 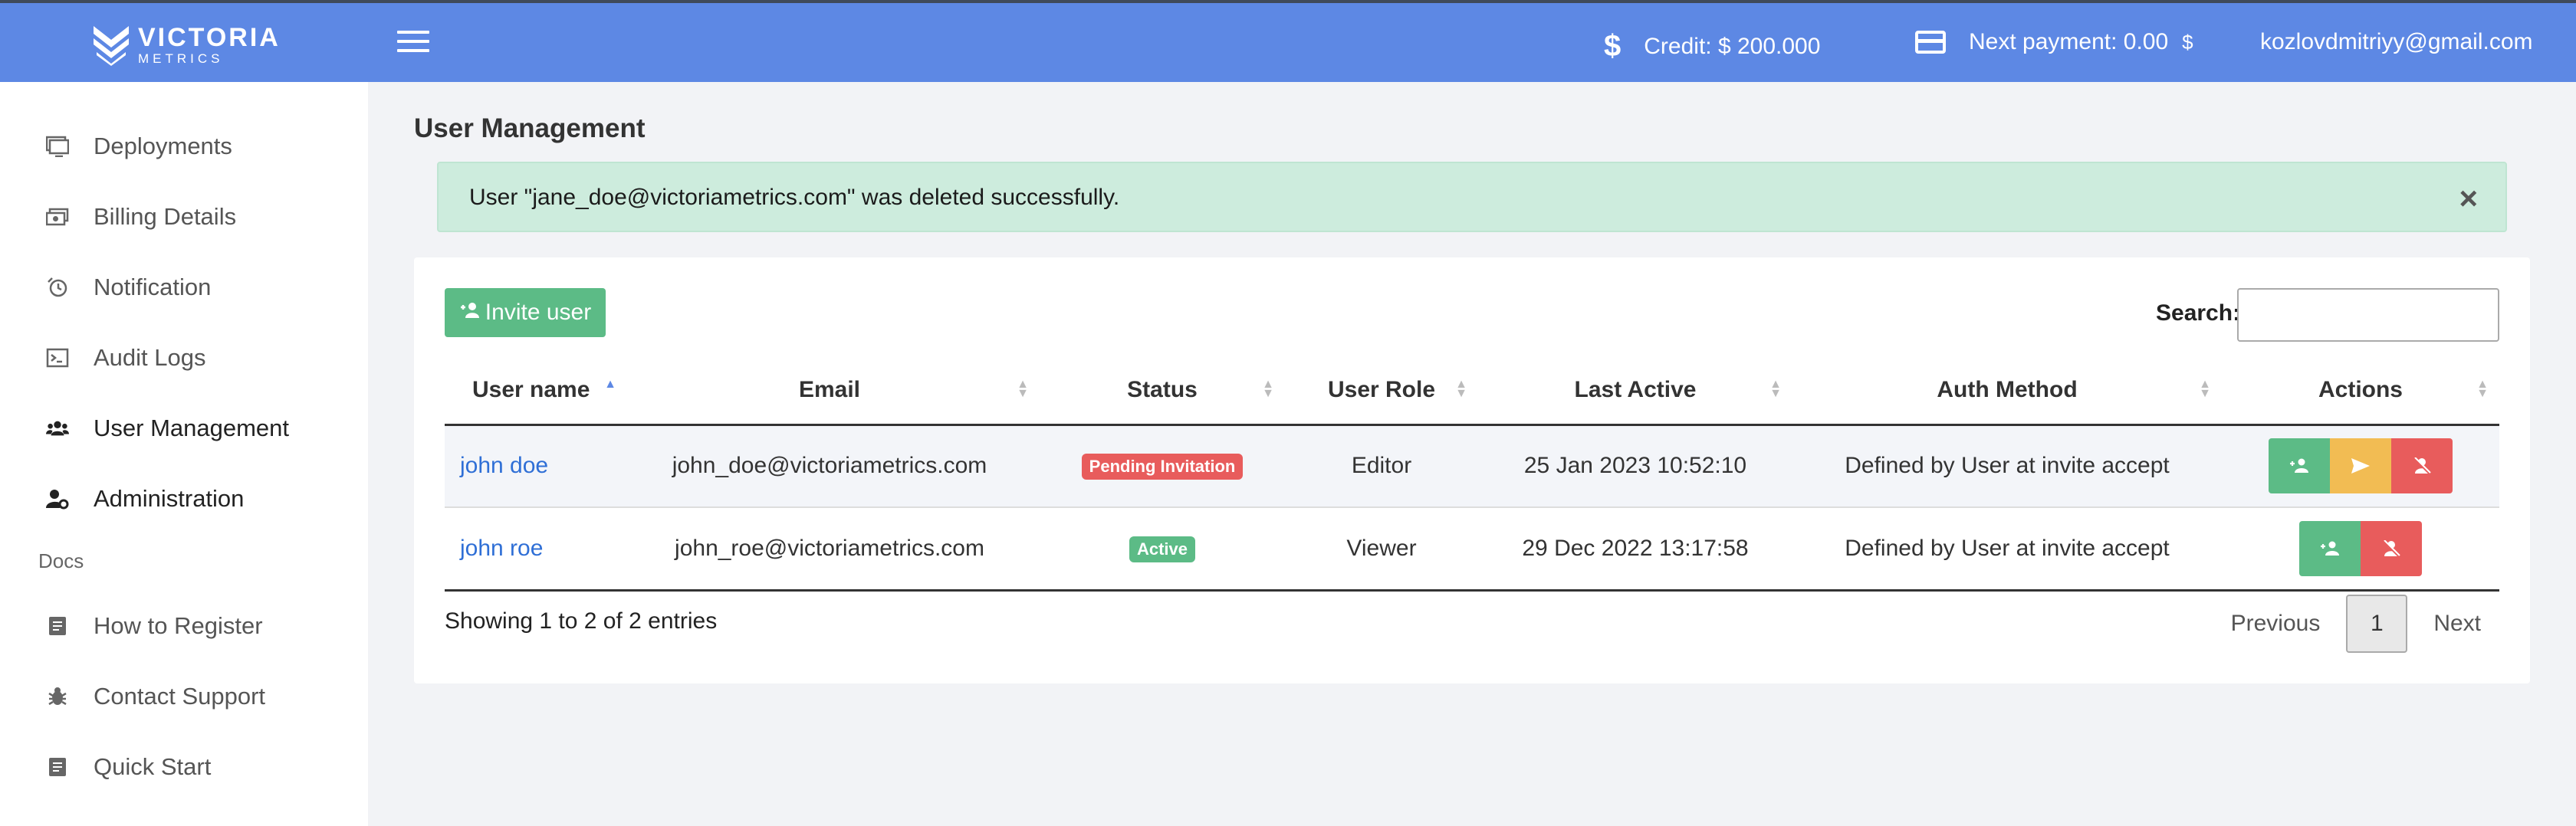 I want to click on sidebar-item-audit-logs: Audit Logs, so click(x=184, y=358).